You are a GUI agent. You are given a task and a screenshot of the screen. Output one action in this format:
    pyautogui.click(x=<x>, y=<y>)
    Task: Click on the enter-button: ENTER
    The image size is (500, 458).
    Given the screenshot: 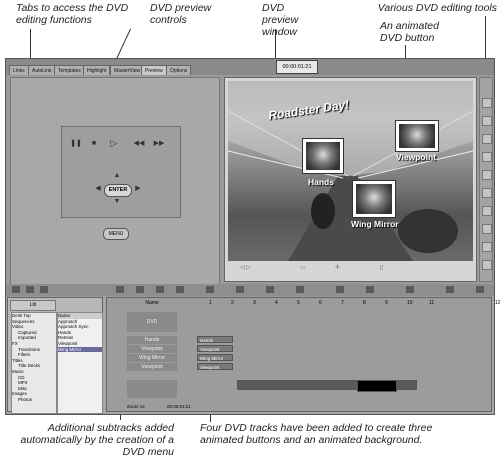 What is the action you would take?
    pyautogui.click(x=118, y=190)
    